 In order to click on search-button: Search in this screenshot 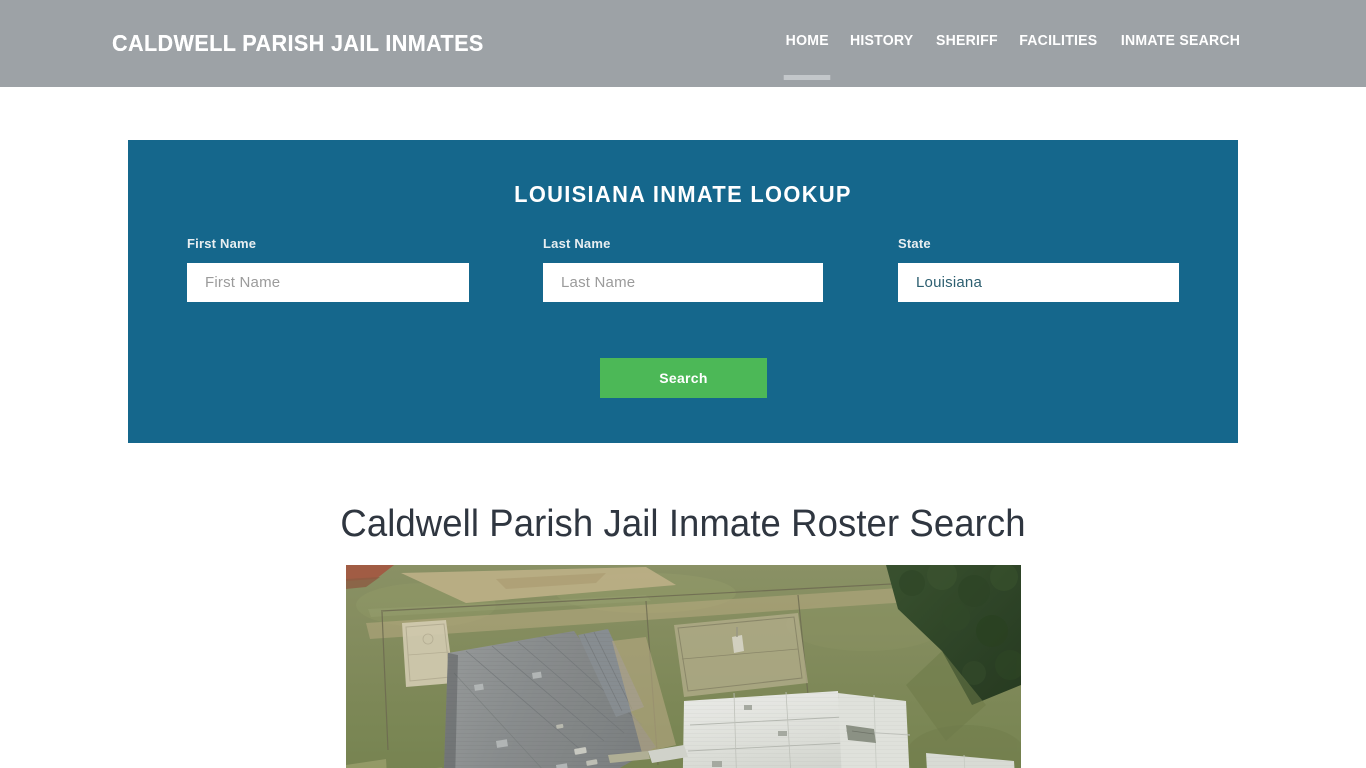, I will do `click(683, 378)`.